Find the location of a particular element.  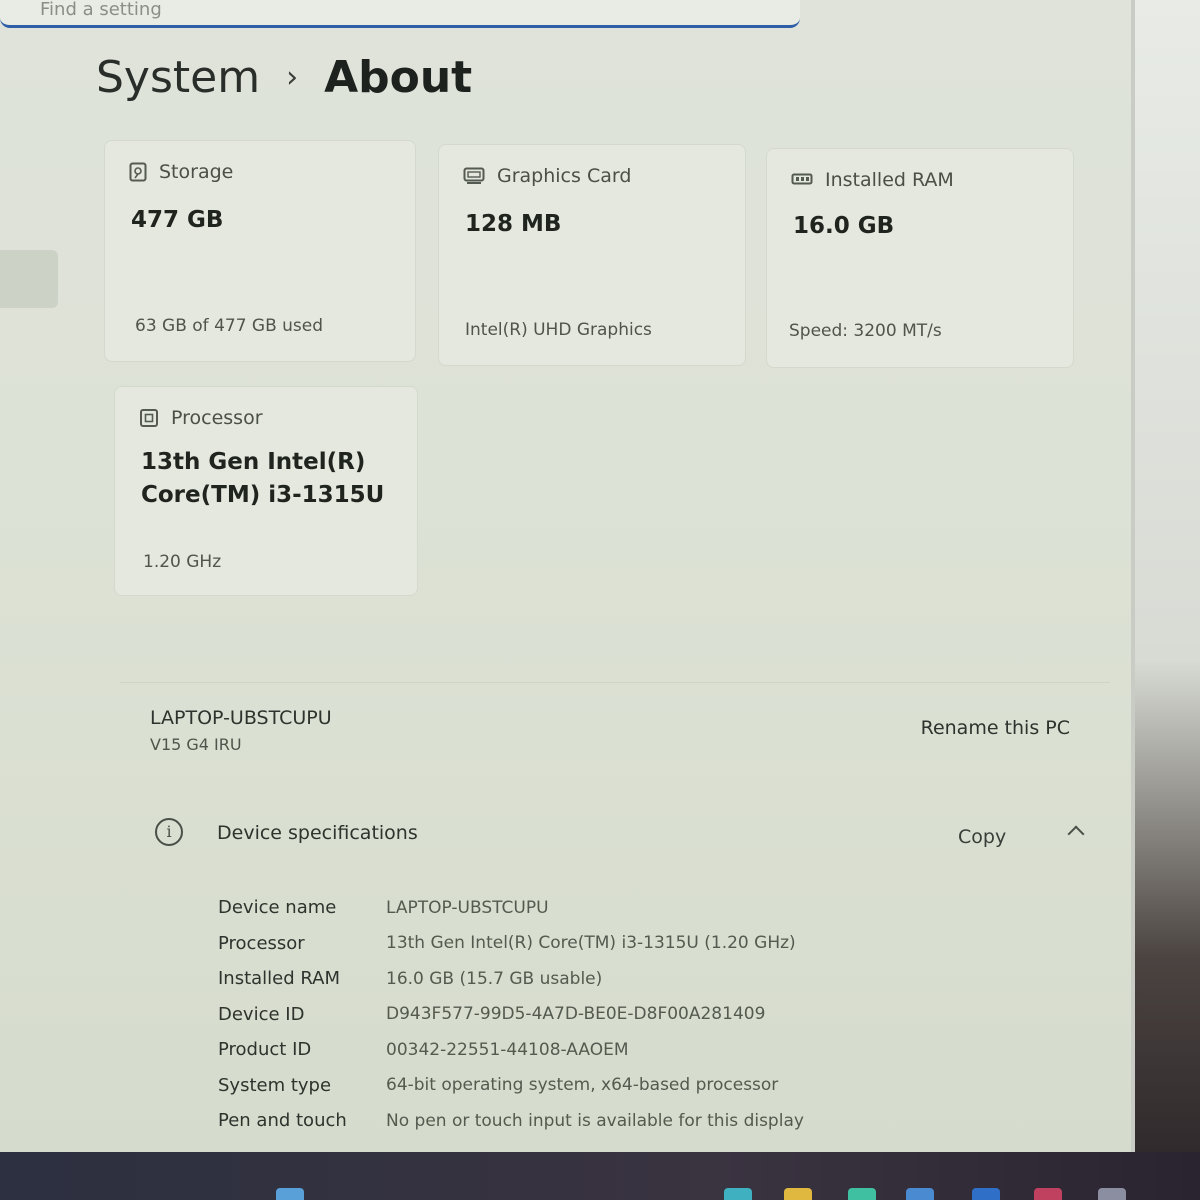

desktop-wallpaper is located at coordinates (1165, 600).